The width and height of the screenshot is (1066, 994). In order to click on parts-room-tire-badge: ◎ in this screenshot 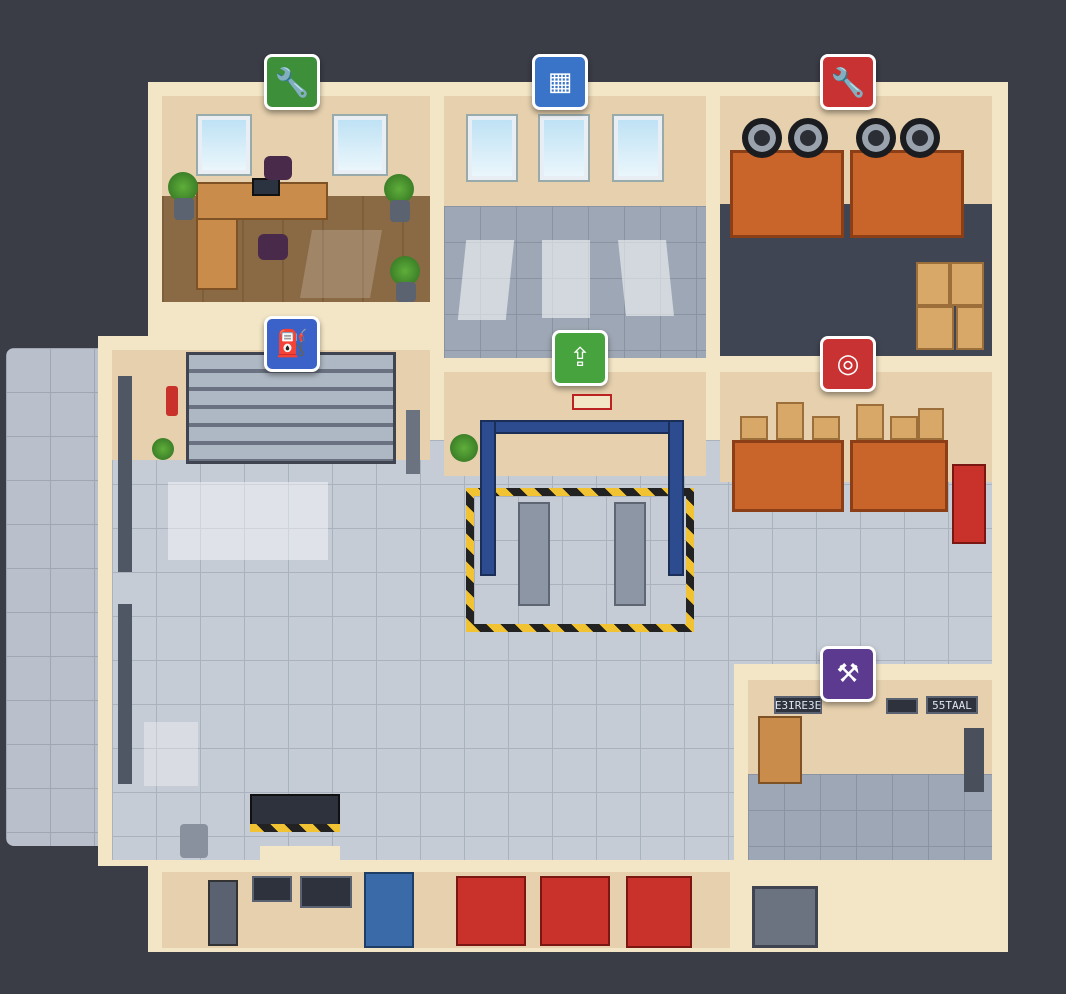, I will do `click(848, 364)`.